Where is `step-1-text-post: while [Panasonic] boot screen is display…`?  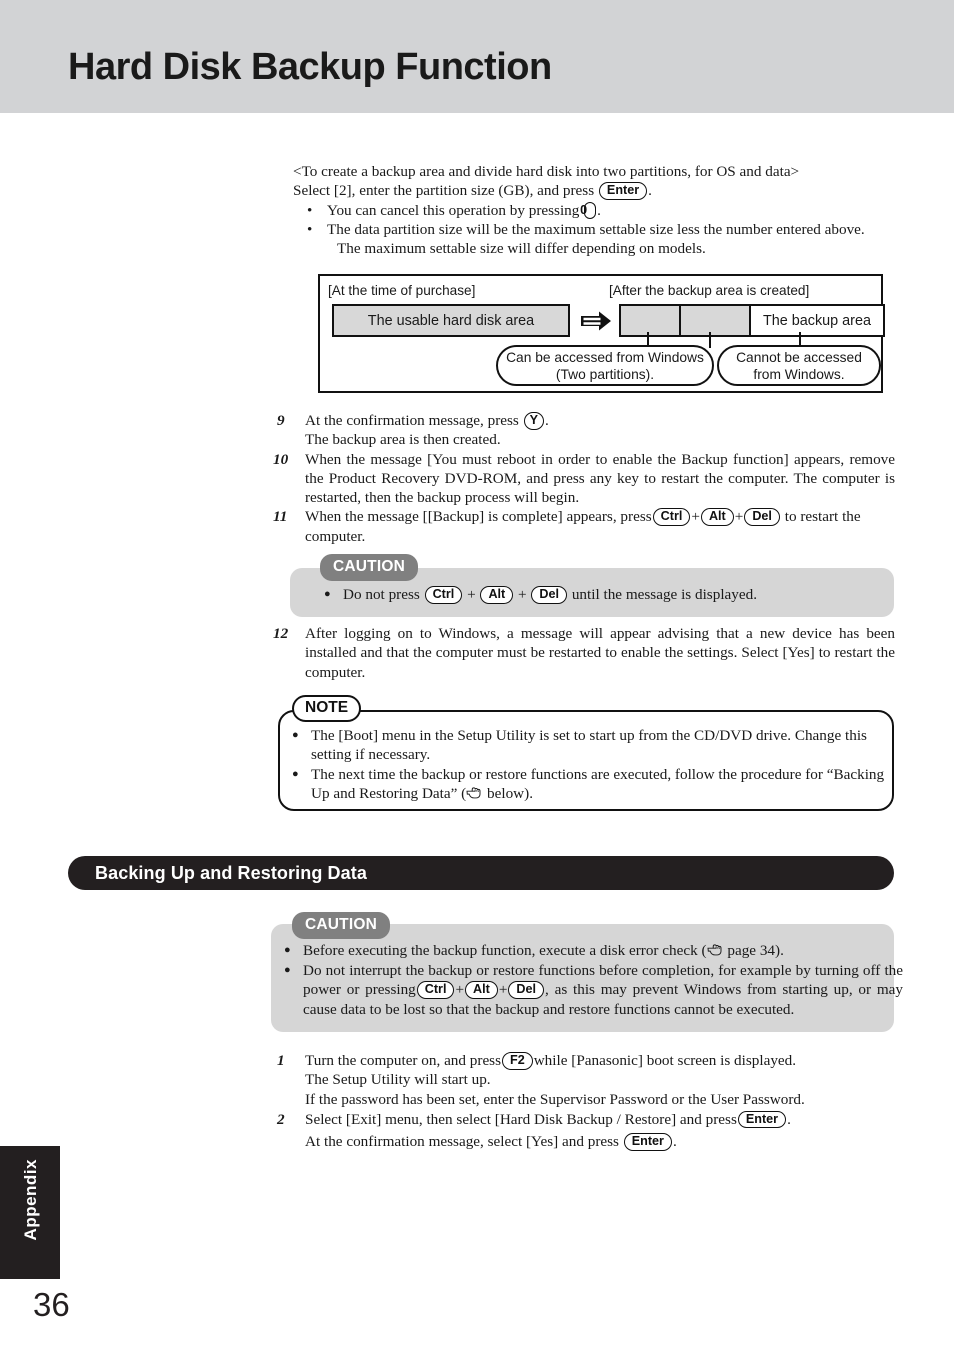 step-1-text-post: while [Panasonic] boot screen is display… is located at coordinates (665, 1060).